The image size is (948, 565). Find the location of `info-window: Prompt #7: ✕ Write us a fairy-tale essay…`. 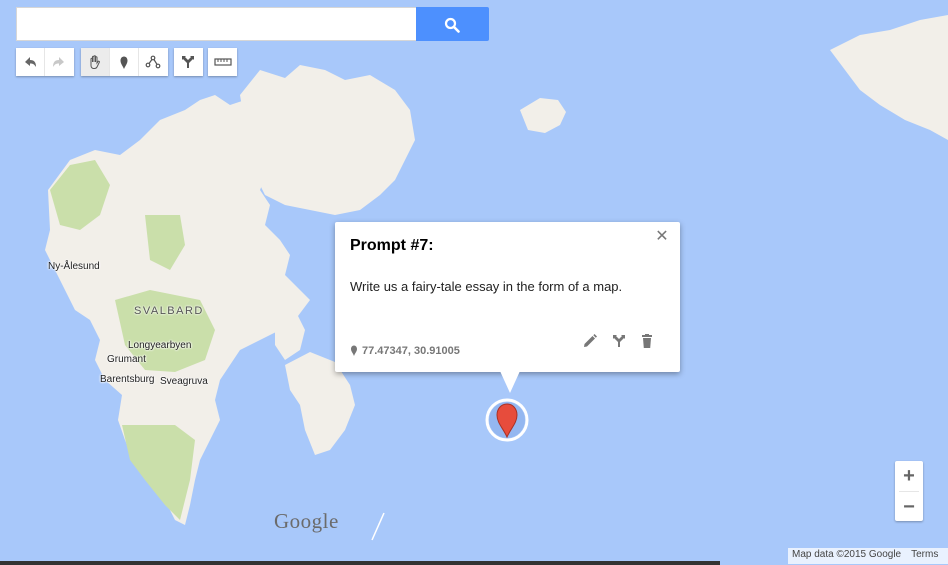

info-window: Prompt #7: ✕ Write us a fairy-tale essay… is located at coordinates (507, 297).